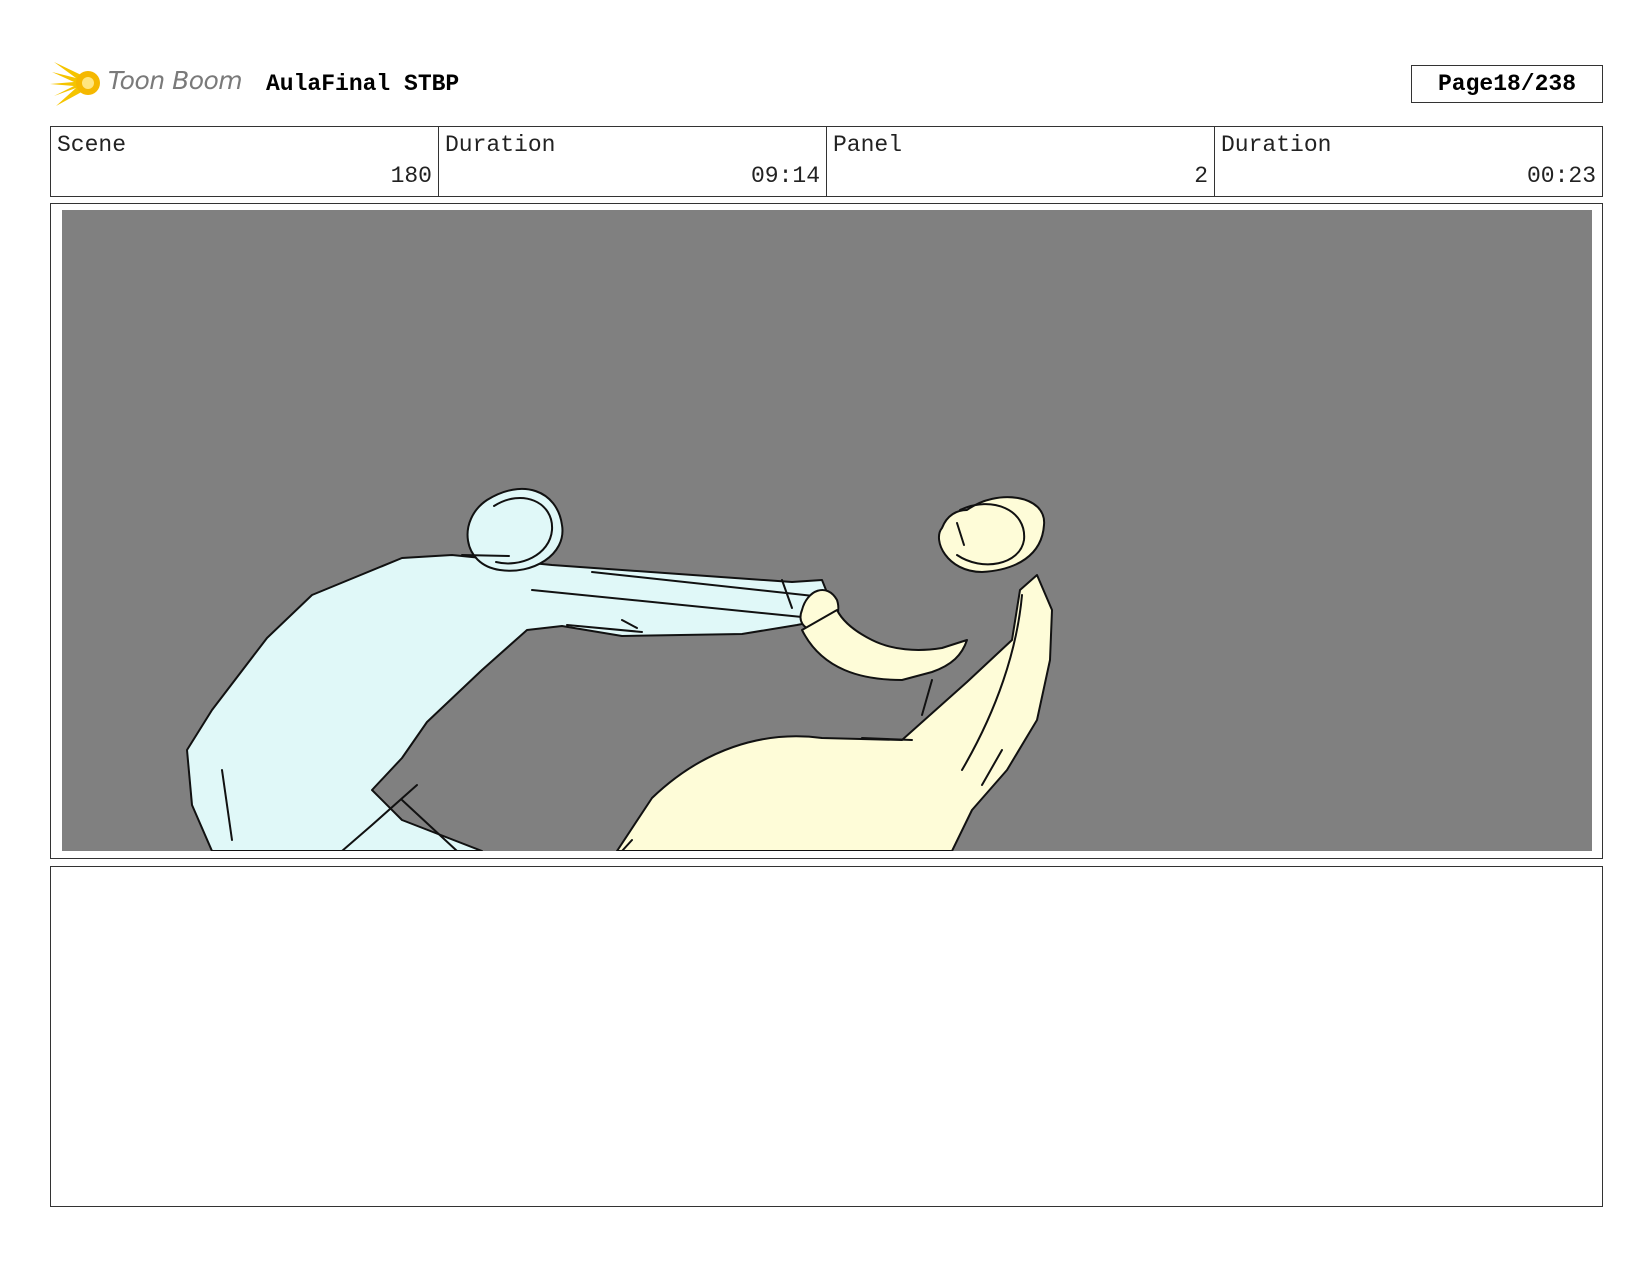 The height and width of the screenshot is (1276, 1648). What do you see at coordinates (1561, 176) in the screenshot?
I see `panel-duration-value: 00:23` at bounding box center [1561, 176].